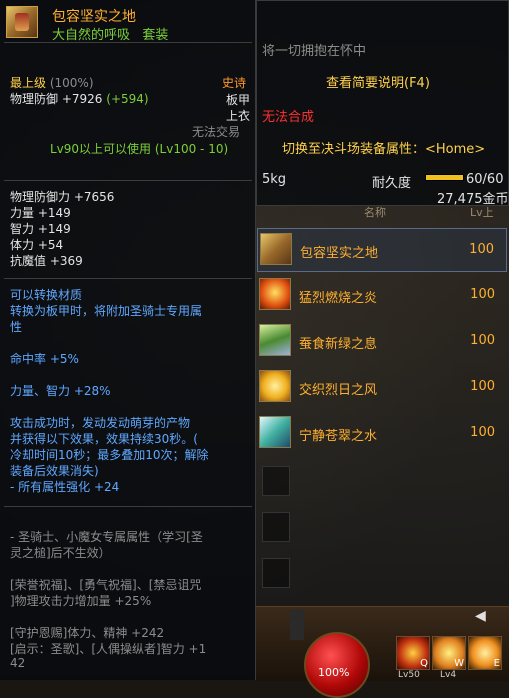 Image resolution: width=509 pixels, height=698 pixels. Describe the element at coordinates (338, 344) in the screenshot. I see `list-item-name: 蚕食新绿之息` at that location.